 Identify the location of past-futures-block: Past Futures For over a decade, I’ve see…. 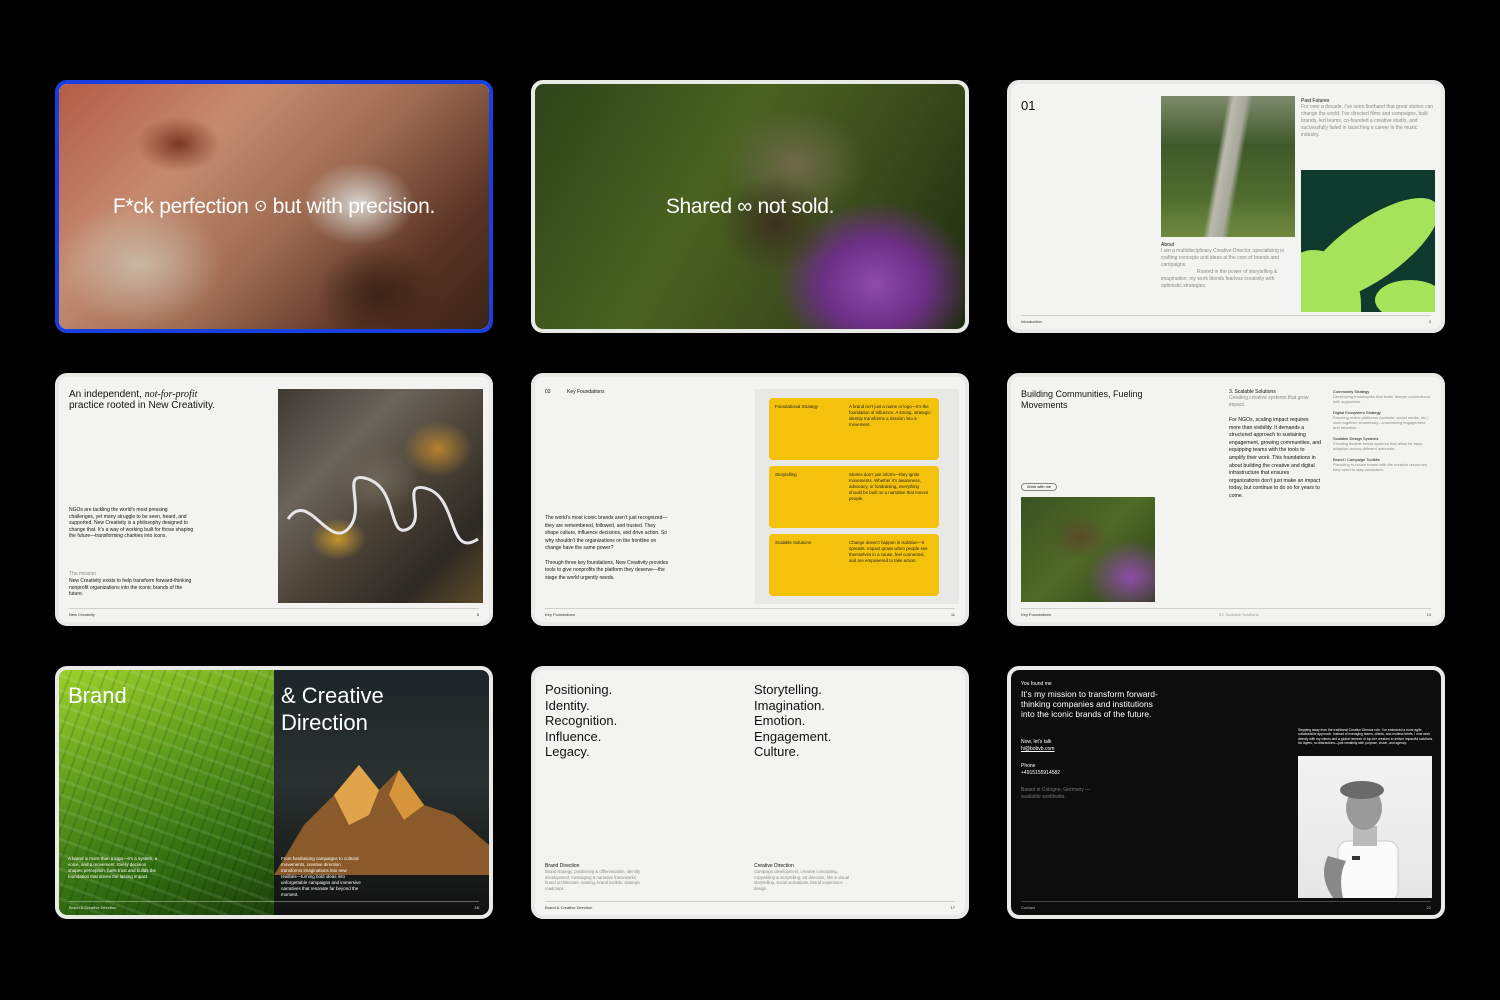
(1367, 118).